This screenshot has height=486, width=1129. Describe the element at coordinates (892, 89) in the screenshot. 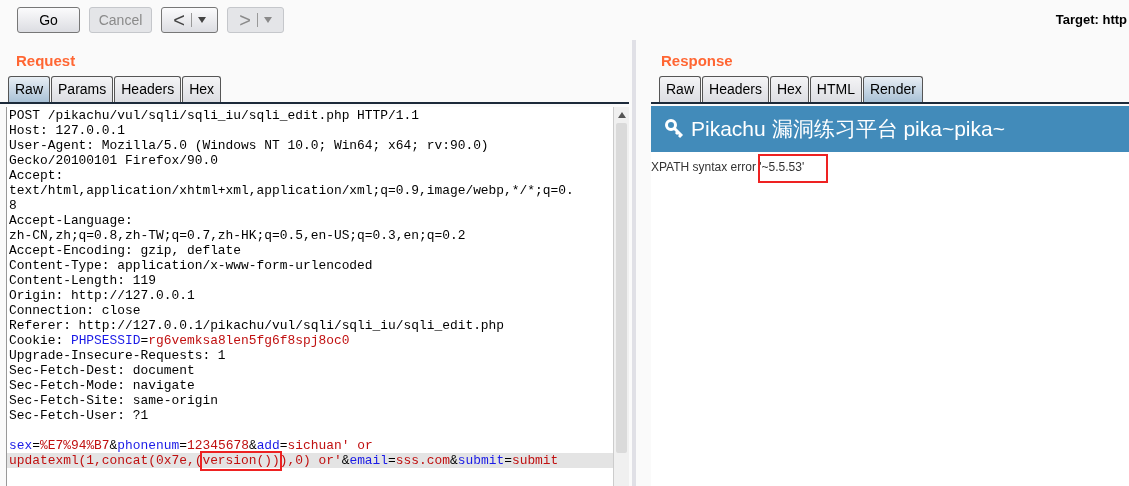

I see `tab: Render` at that location.